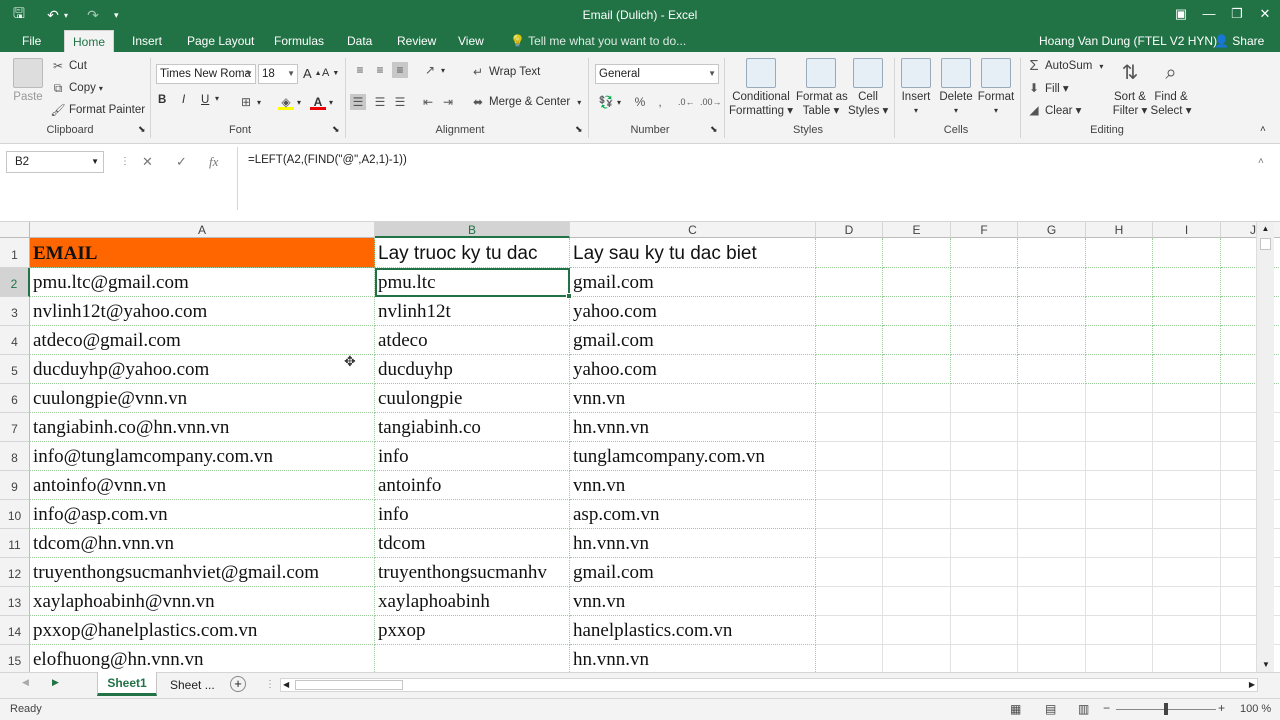 The width and height of the screenshot is (1280, 720). What do you see at coordinates (1265, 15) in the screenshot?
I see `close-button: ✕` at bounding box center [1265, 15].